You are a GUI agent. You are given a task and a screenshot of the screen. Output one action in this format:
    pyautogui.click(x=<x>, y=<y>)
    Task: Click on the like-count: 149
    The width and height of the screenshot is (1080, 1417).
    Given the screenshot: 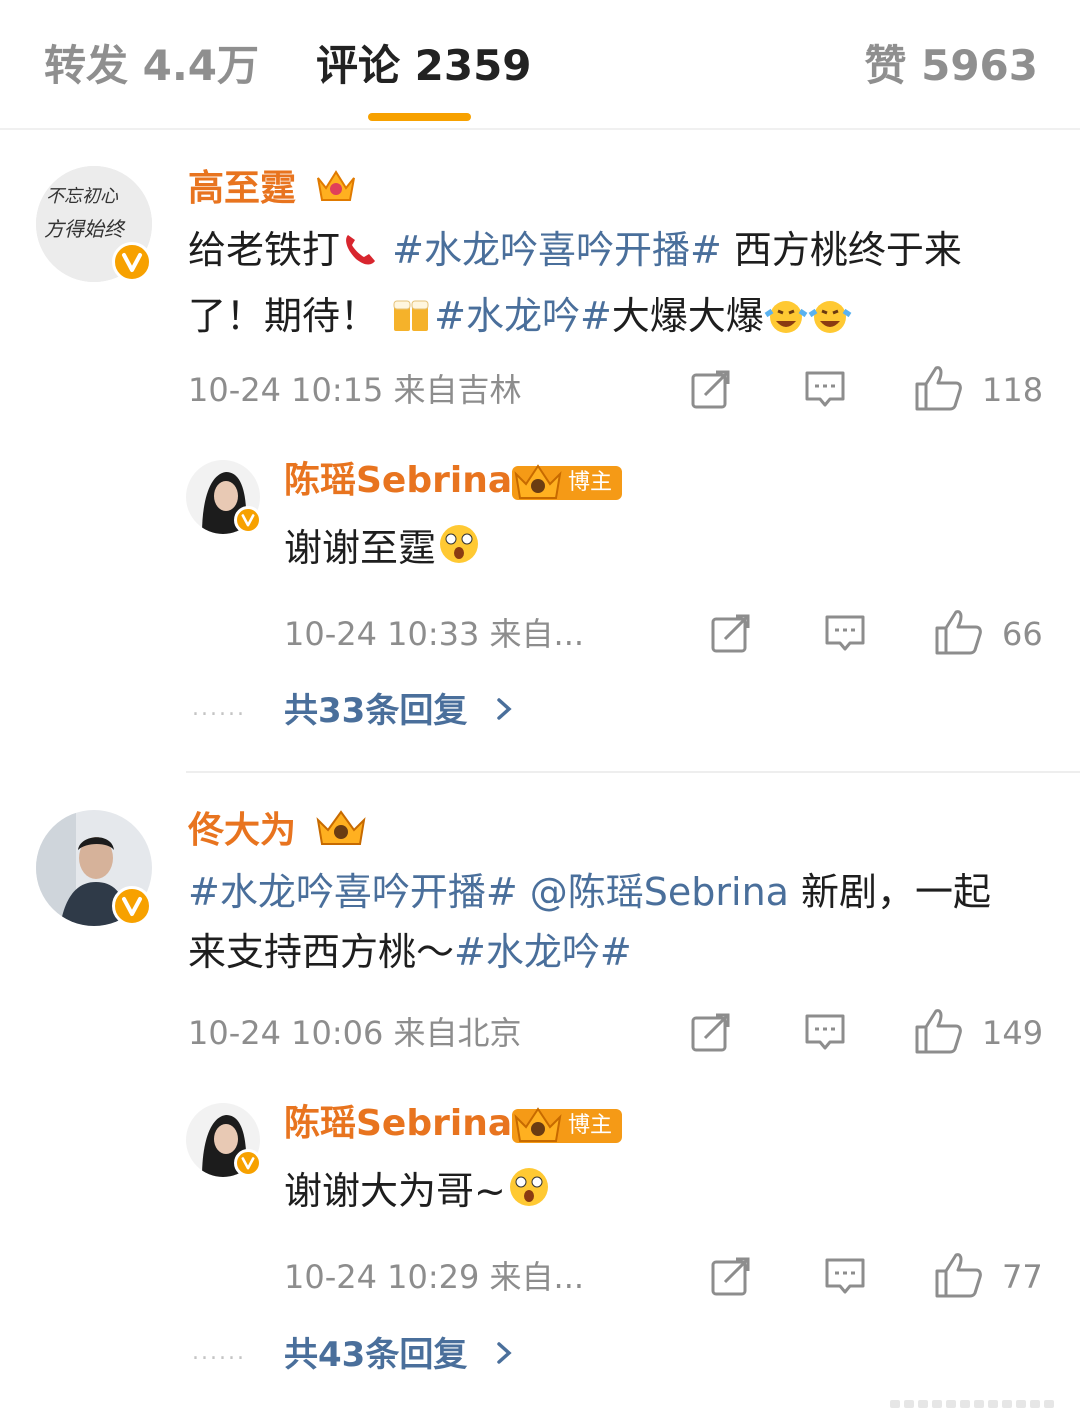 What is the action you would take?
    pyautogui.click(x=1013, y=1033)
    